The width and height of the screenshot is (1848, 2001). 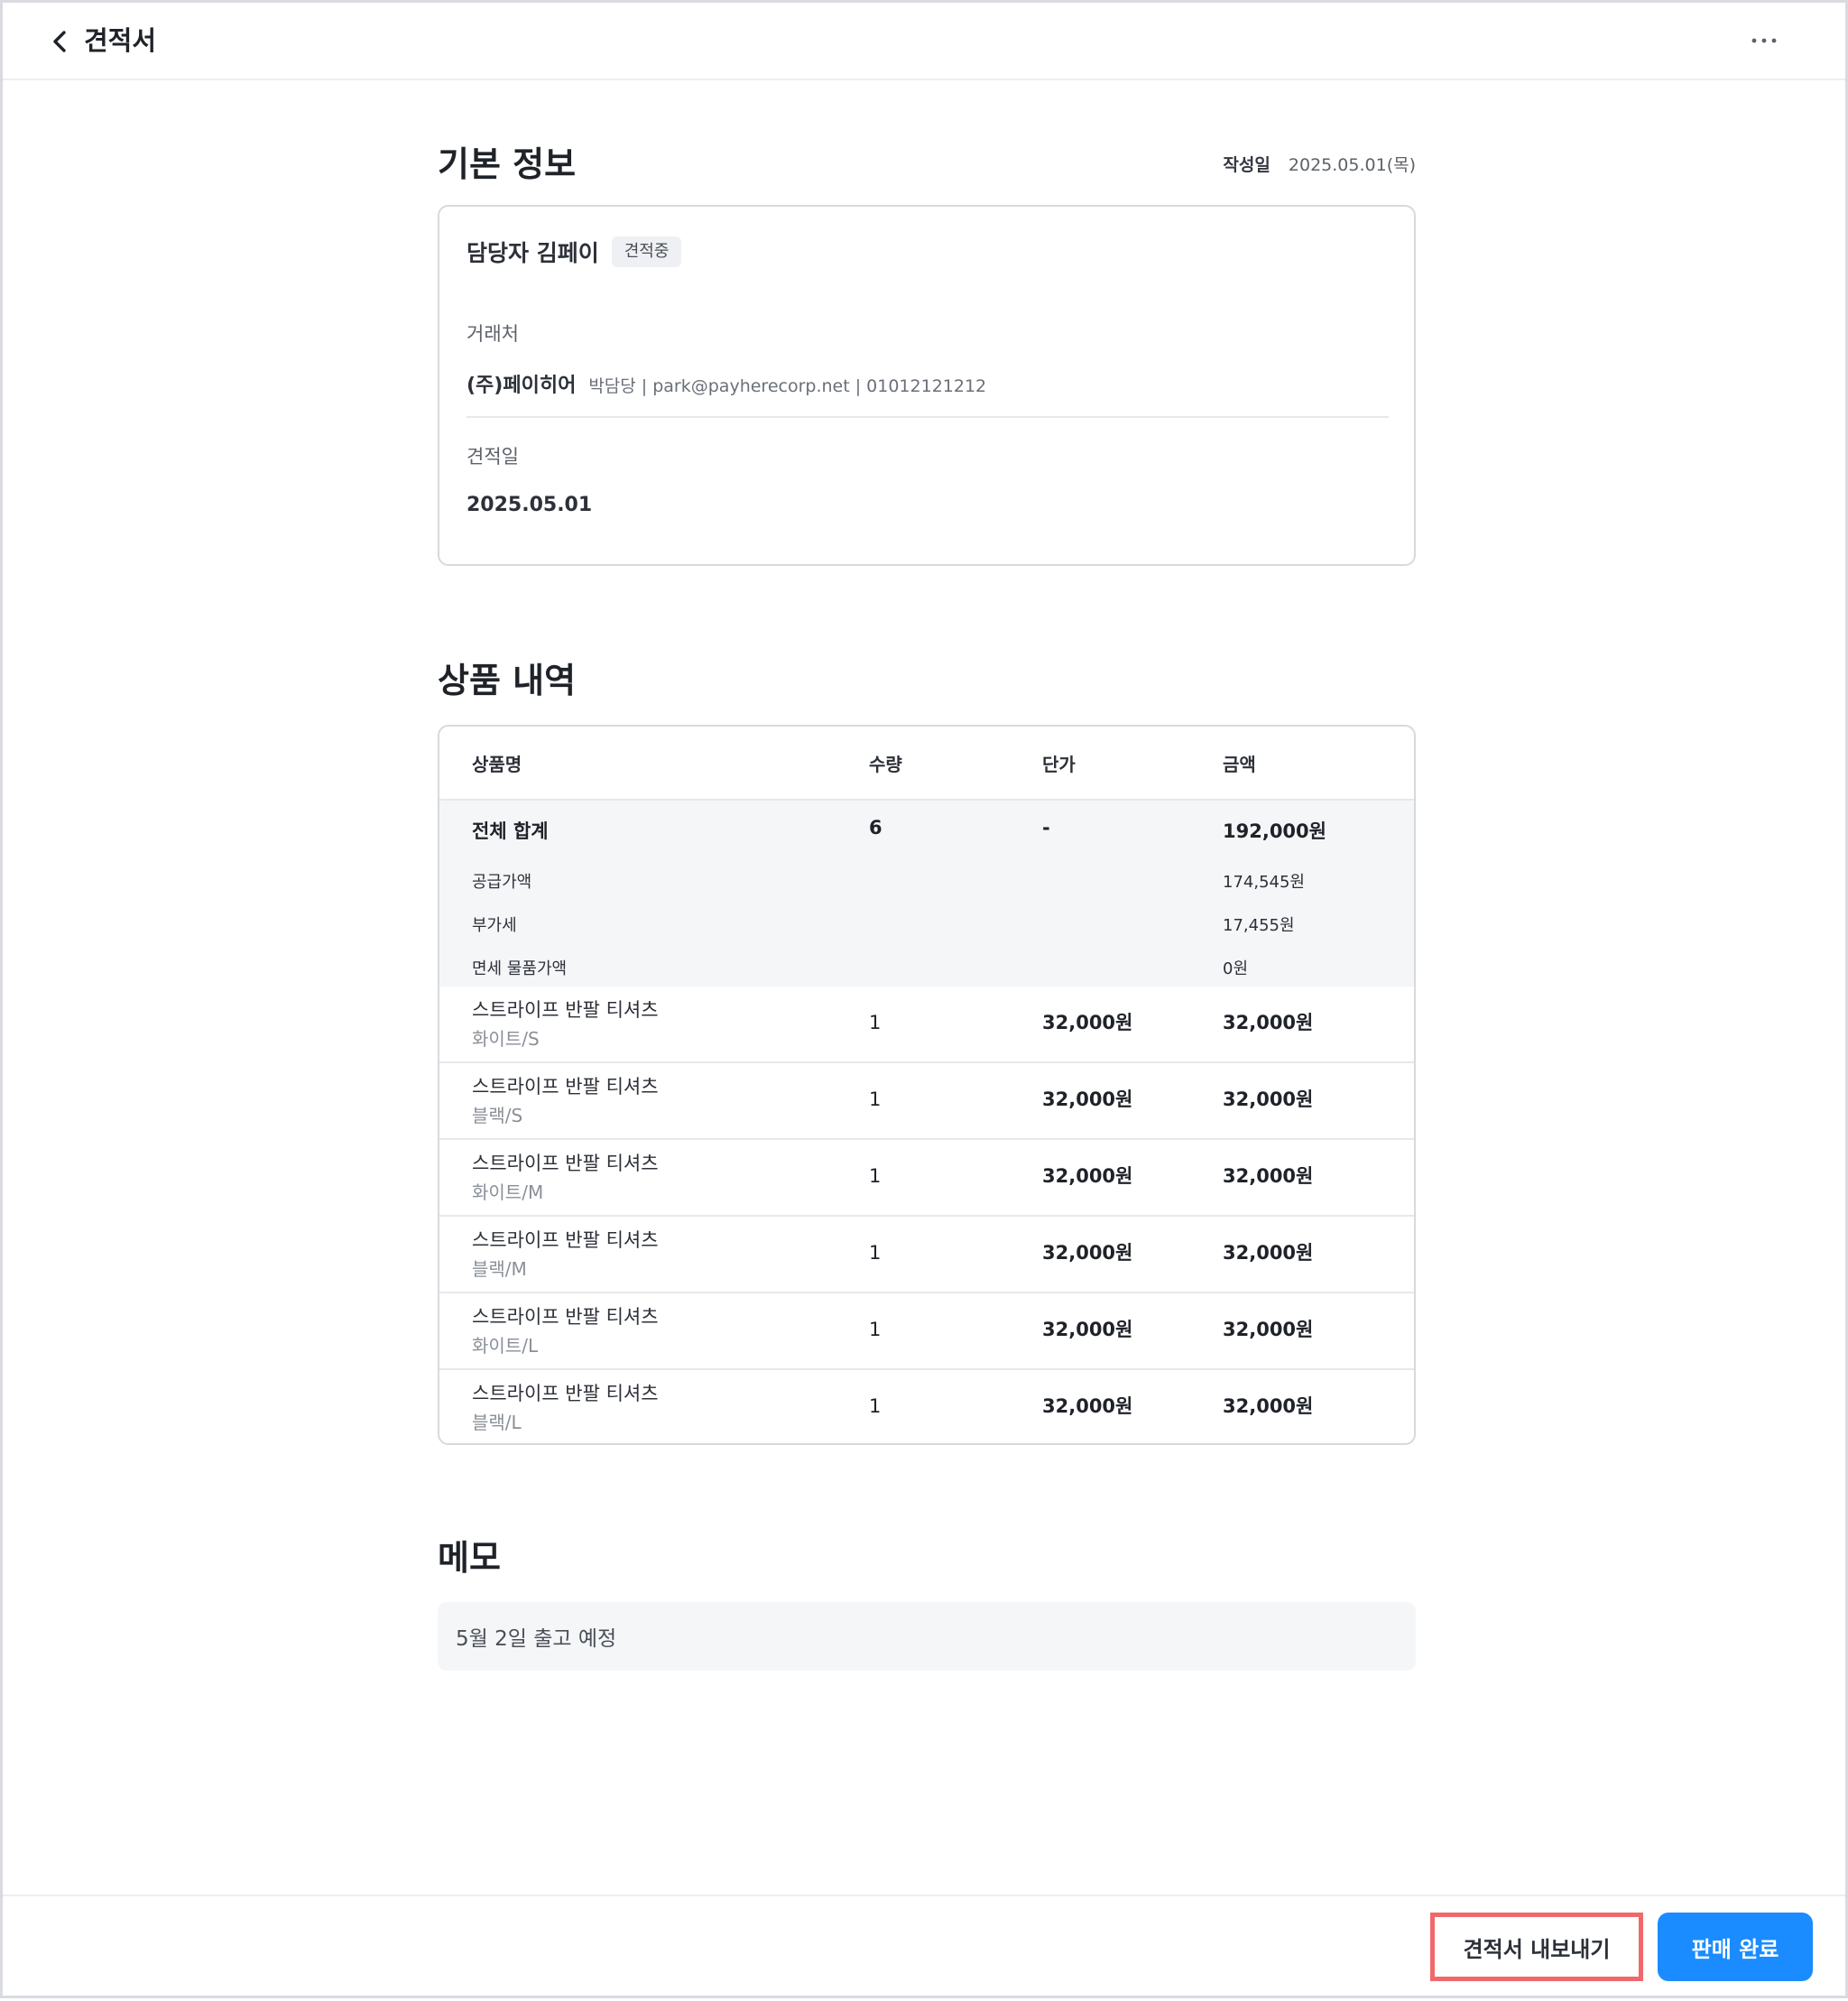 What do you see at coordinates (502, 882) in the screenshot?
I see `supply-amount-label: 공급가액` at bounding box center [502, 882].